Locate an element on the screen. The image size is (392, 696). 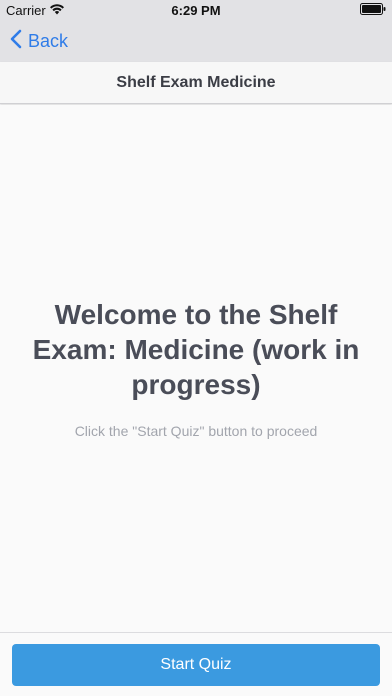
start-quiz-label: Start Quiz is located at coordinates (196, 664).